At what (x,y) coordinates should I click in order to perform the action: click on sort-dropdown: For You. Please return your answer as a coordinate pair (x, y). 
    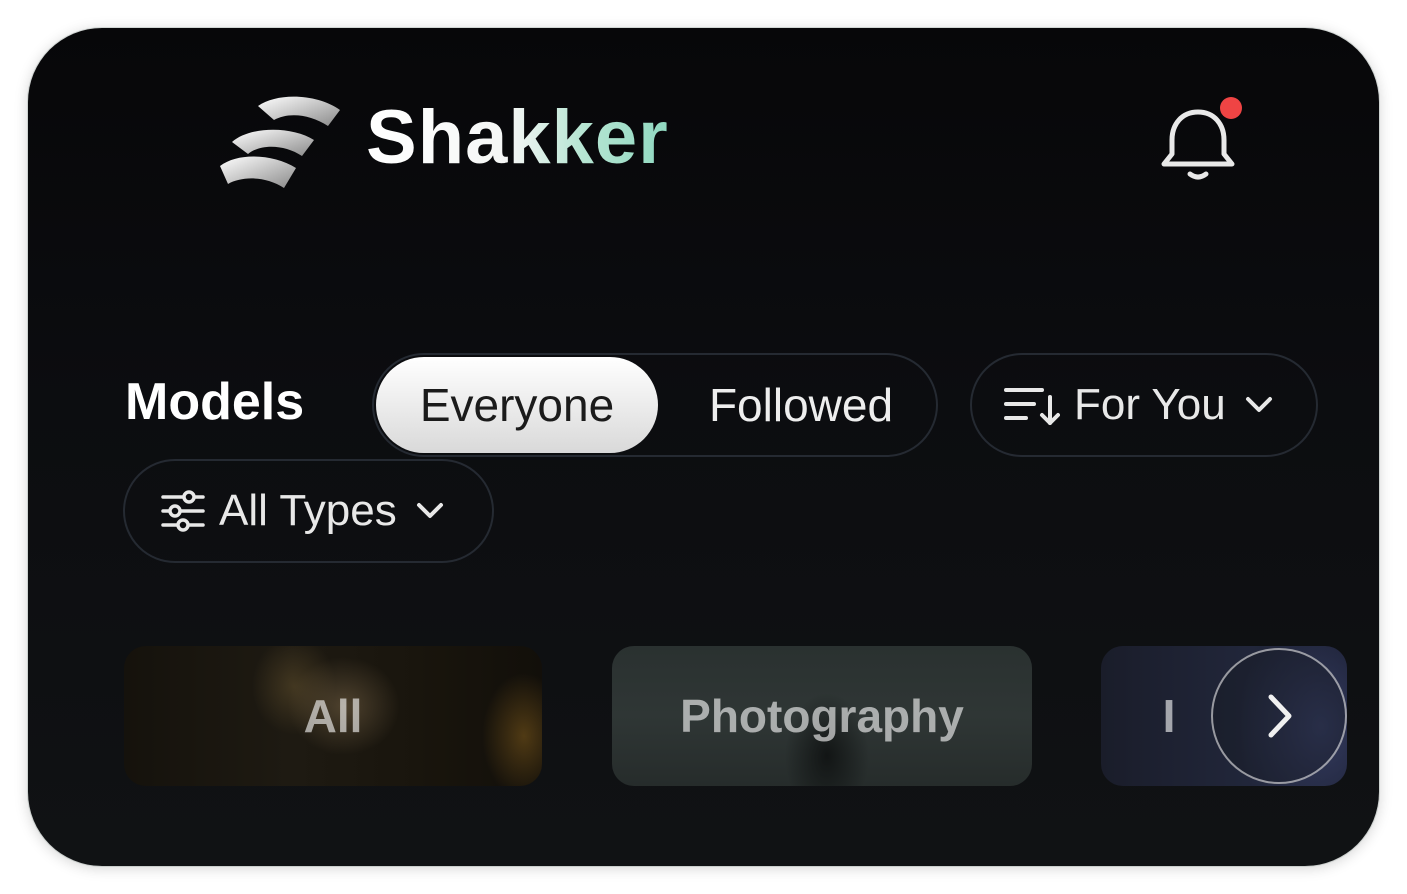
    Looking at the image, I should click on (1144, 405).